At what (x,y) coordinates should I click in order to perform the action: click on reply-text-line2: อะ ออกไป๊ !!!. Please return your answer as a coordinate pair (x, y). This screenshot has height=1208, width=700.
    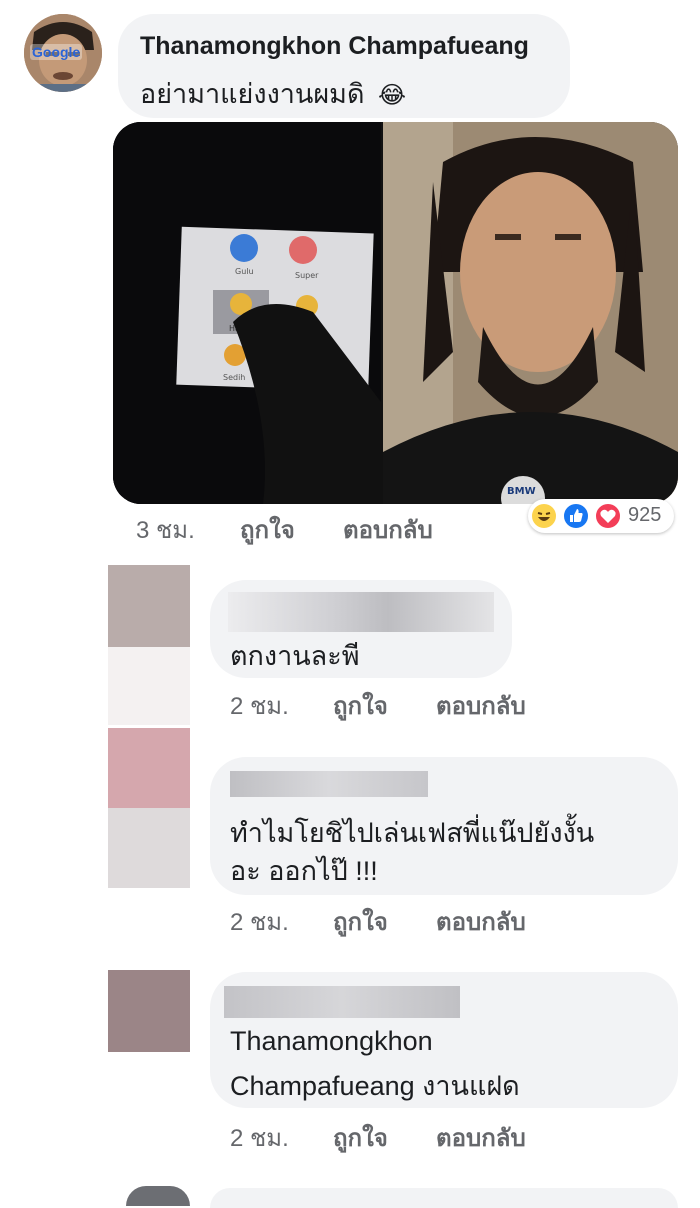
    Looking at the image, I should click on (304, 871).